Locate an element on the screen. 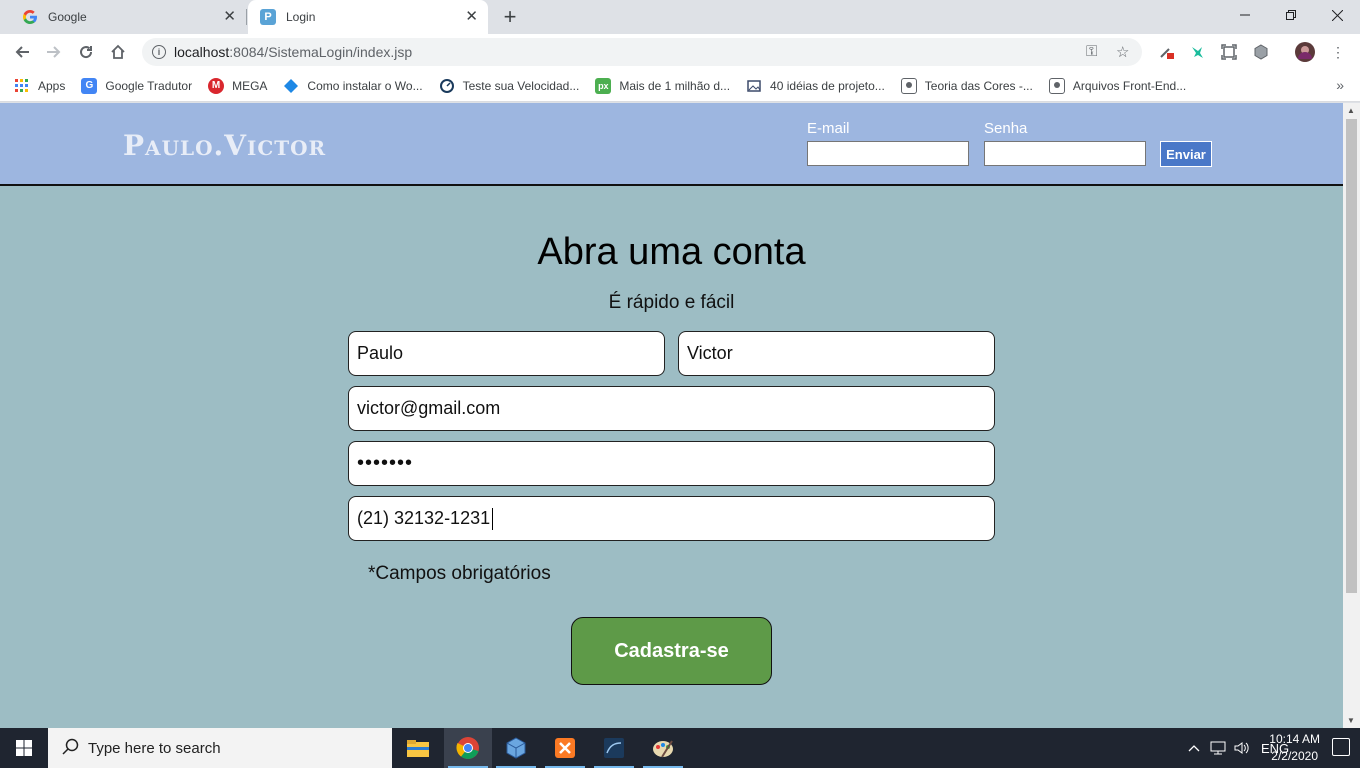 Image resolution: width=1360 pixels, height=768 pixels. text-caret is located at coordinates (493, 518).